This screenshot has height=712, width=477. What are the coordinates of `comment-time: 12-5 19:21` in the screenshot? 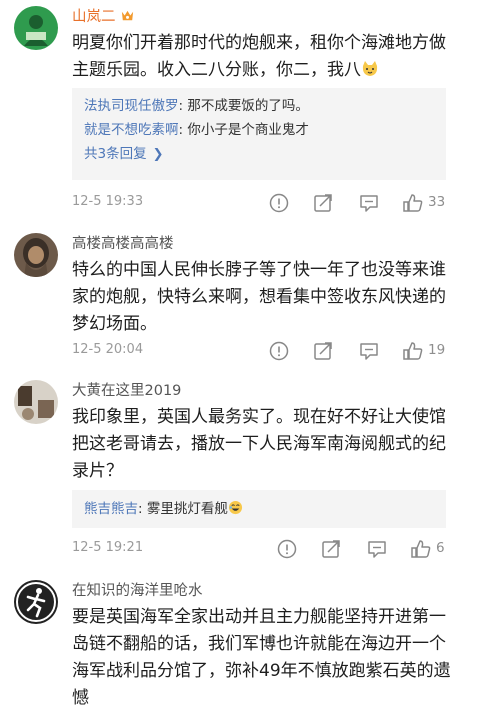 It's located at (108, 547).